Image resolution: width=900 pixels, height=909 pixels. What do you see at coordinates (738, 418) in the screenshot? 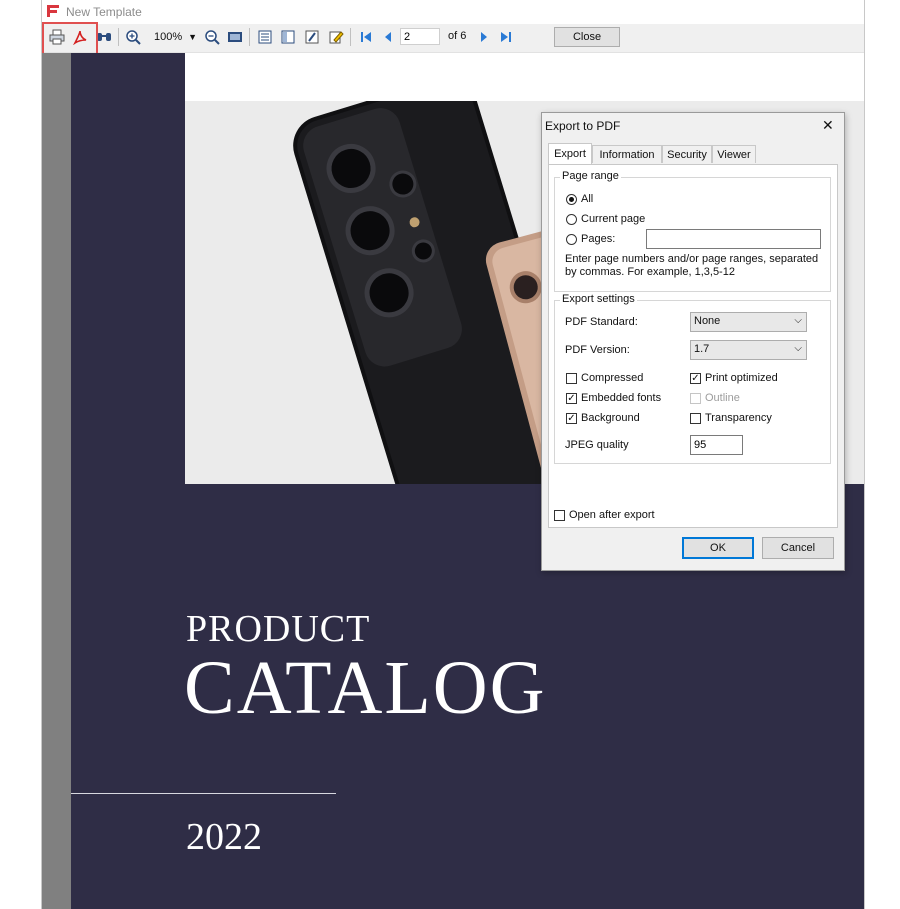
I see `transparency-label: Transparency` at bounding box center [738, 418].